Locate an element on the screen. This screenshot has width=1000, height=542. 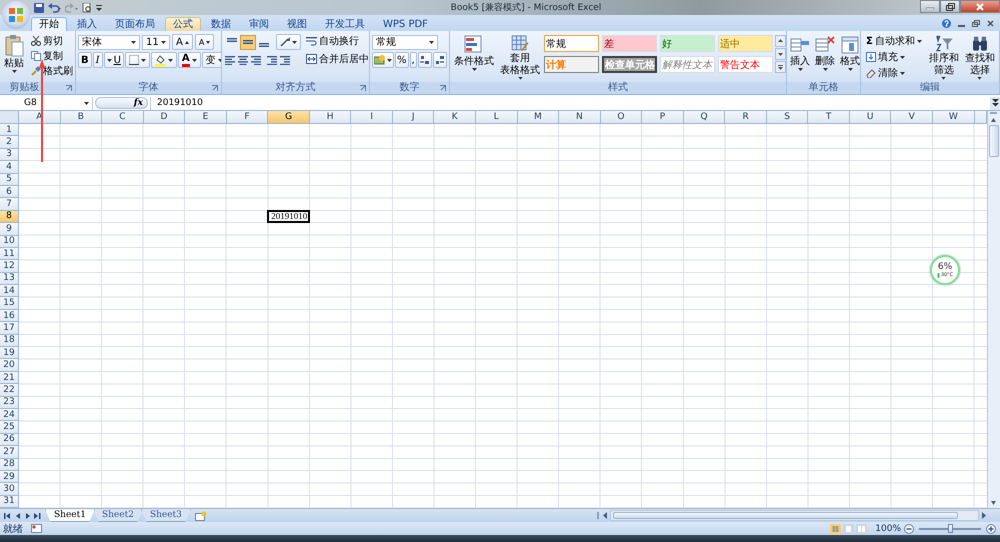
column-header: I is located at coordinates (372, 117).